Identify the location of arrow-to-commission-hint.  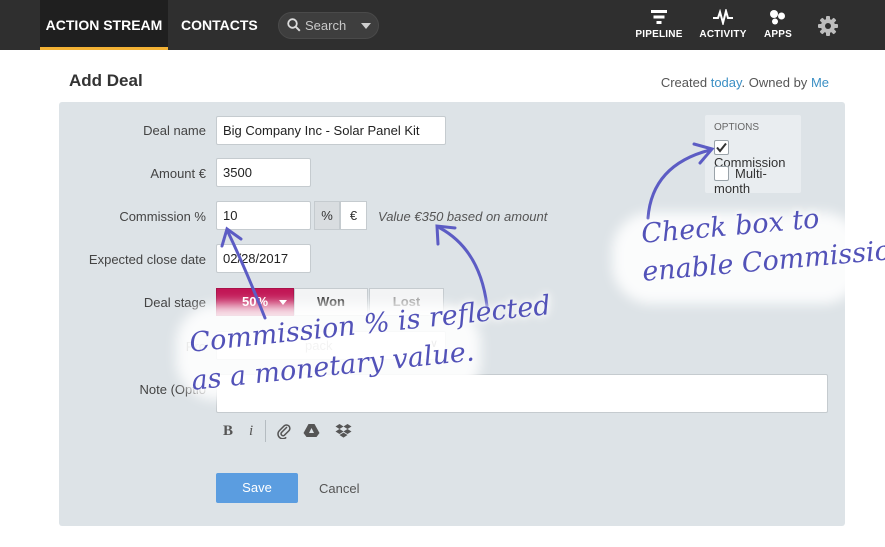
(463, 267).